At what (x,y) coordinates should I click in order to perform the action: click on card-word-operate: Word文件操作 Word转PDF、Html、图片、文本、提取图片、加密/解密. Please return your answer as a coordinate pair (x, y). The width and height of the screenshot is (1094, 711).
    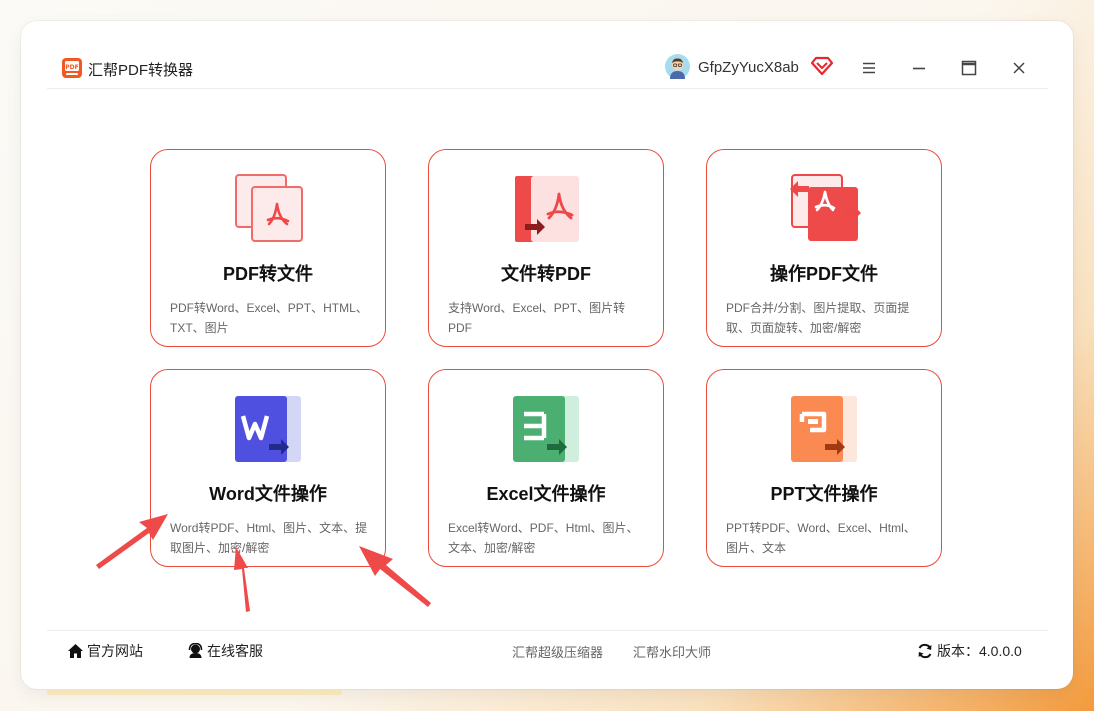
    Looking at the image, I should click on (268, 468).